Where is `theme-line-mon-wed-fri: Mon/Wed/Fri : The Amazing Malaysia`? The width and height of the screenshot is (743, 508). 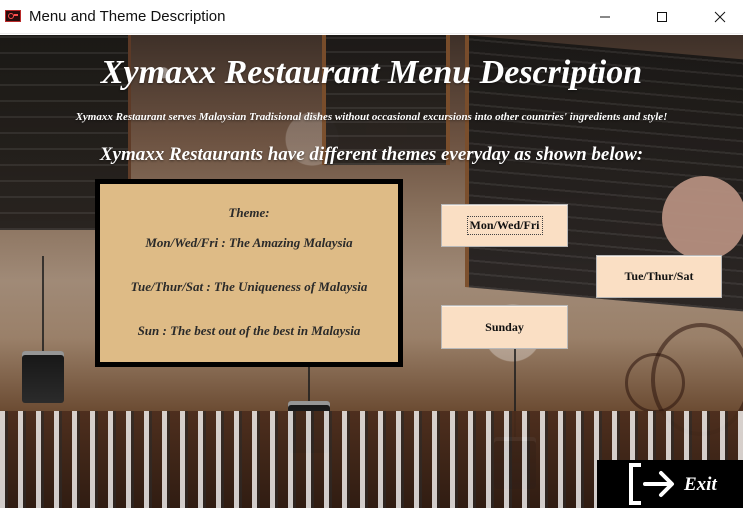
theme-line-mon-wed-fri: Mon/Wed/Fri : The Amazing Malaysia is located at coordinates (249, 242).